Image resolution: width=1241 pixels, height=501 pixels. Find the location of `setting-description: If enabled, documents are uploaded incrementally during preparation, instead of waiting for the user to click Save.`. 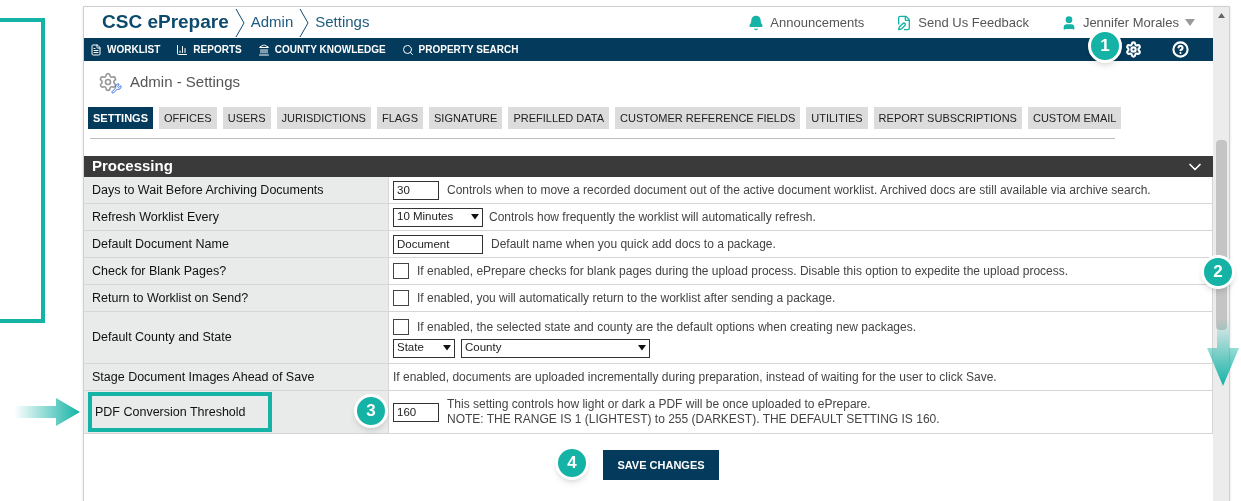

setting-description: If enabled, documents are uploaded incrementally during preparation, instead of waiting for the user to click Save. is located at coordinates (695, 377).